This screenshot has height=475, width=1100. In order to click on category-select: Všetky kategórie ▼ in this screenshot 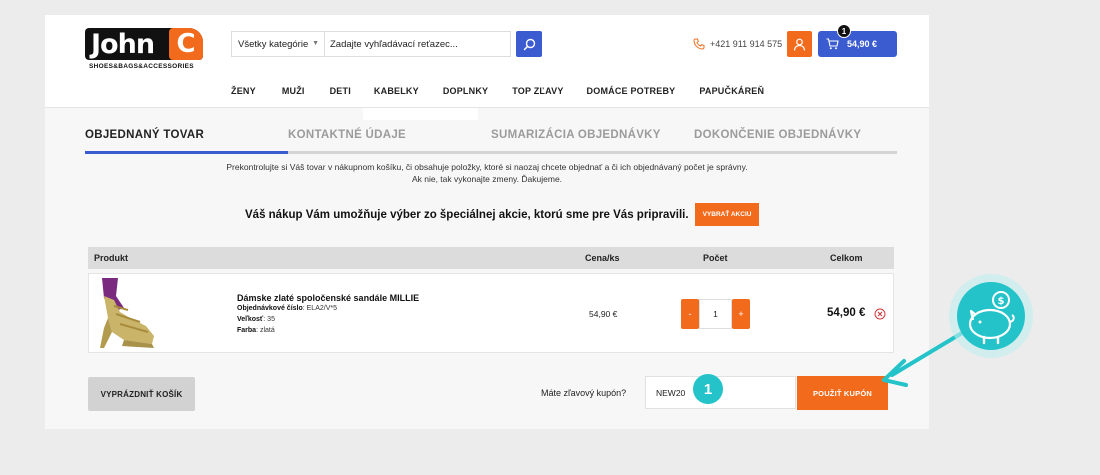, I will do `click(277, 44)`.